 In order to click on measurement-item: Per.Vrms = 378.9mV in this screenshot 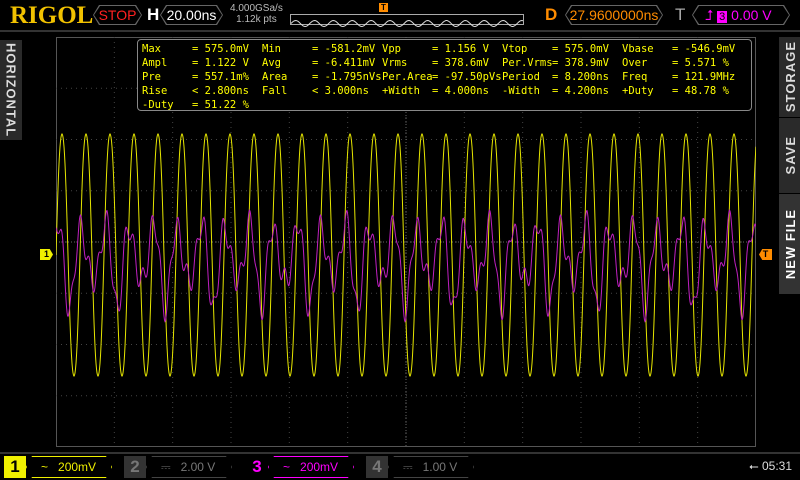, I will do `click(562, 63)`.